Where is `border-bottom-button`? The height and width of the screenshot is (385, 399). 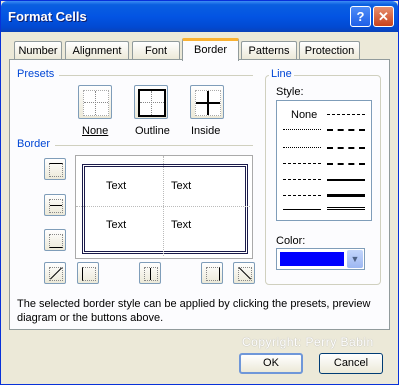
border-bottom-button is located at coordinates (55, 240).